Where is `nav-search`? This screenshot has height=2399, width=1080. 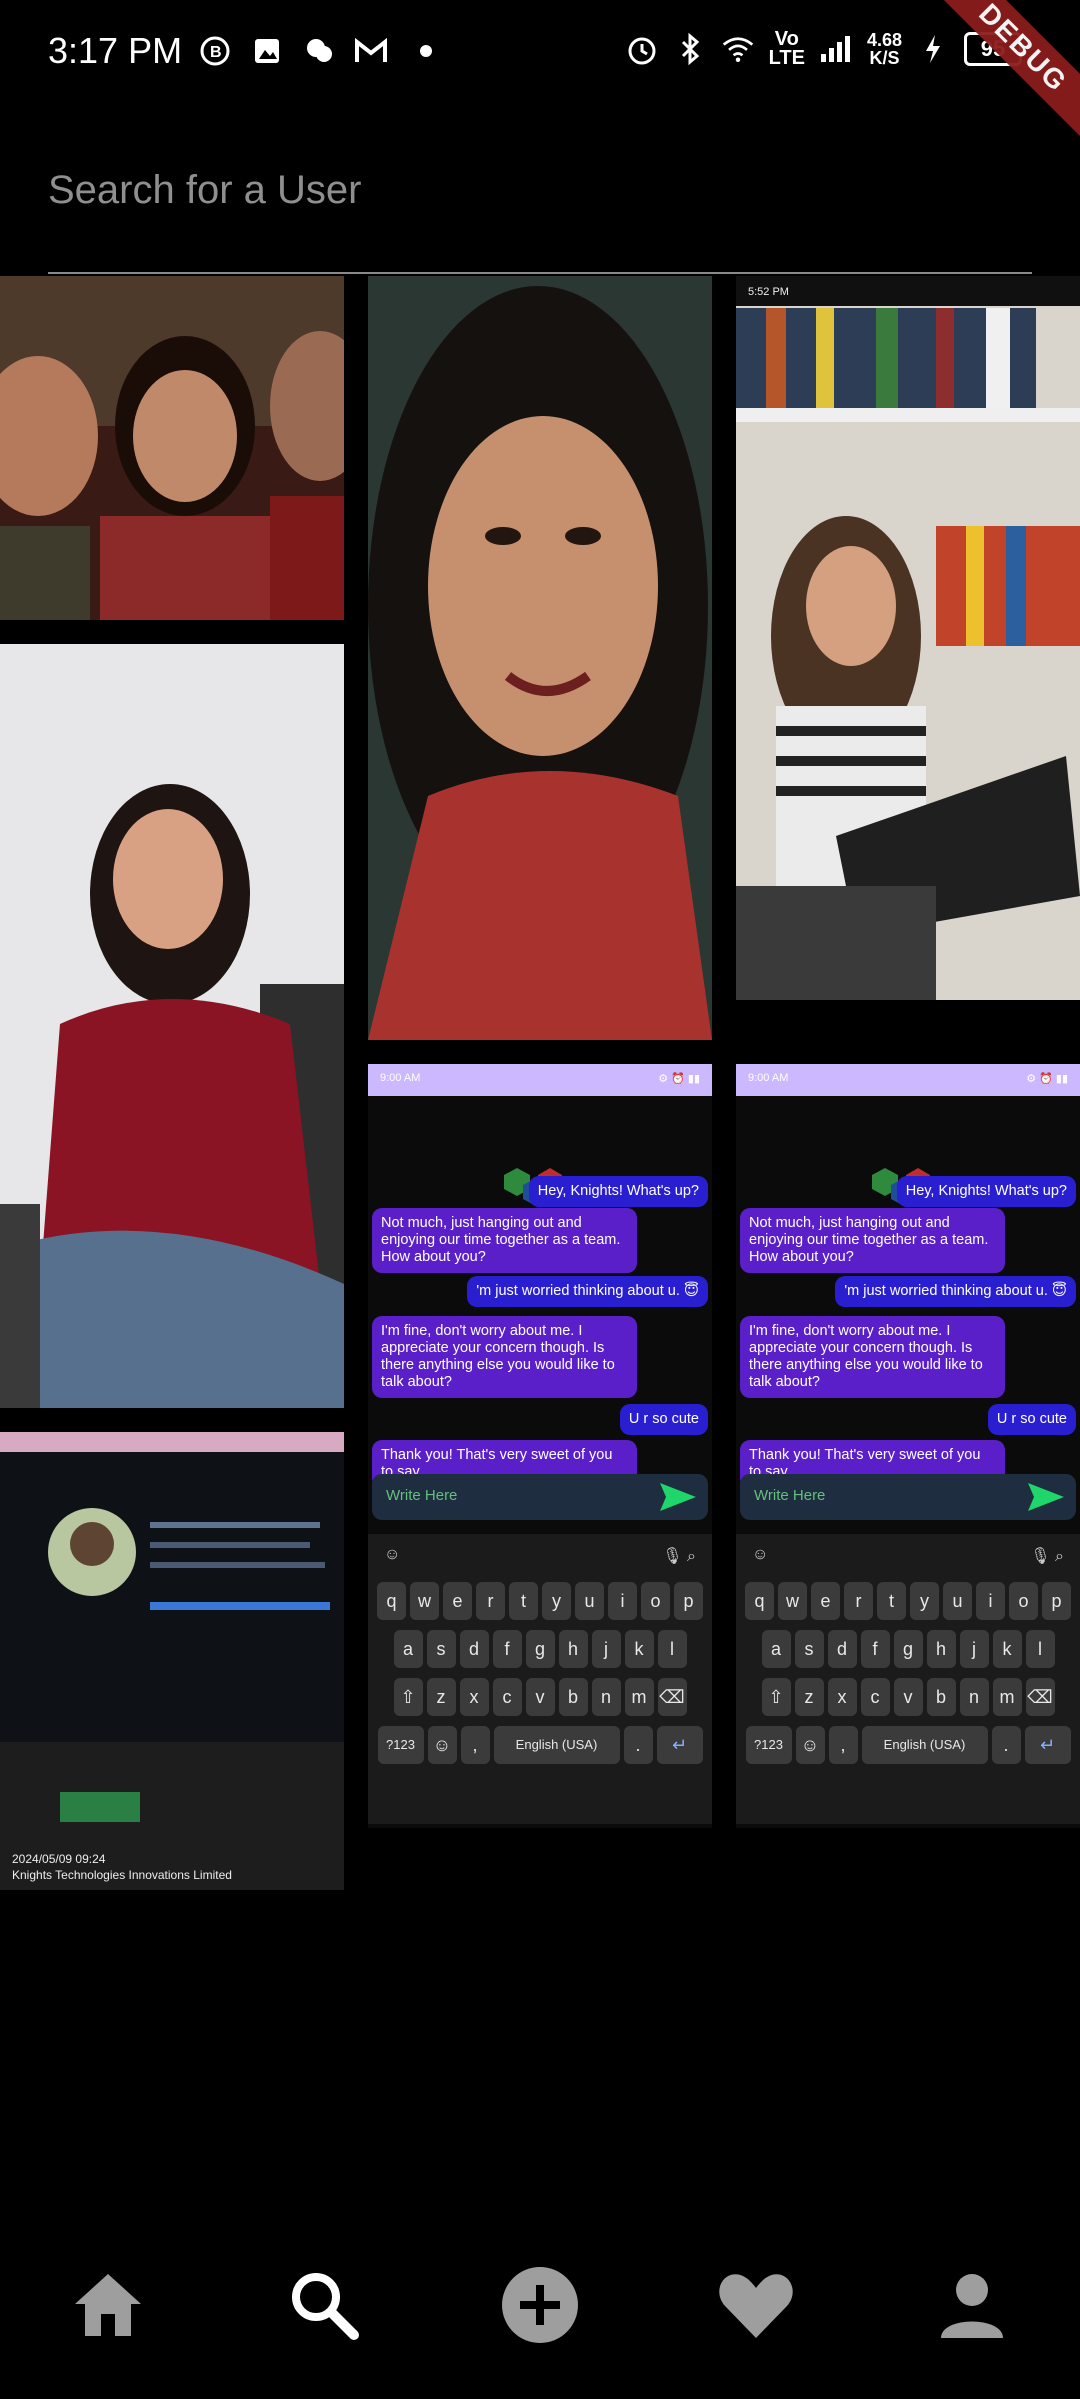 nav-search is located at coordinates (324, 2305).